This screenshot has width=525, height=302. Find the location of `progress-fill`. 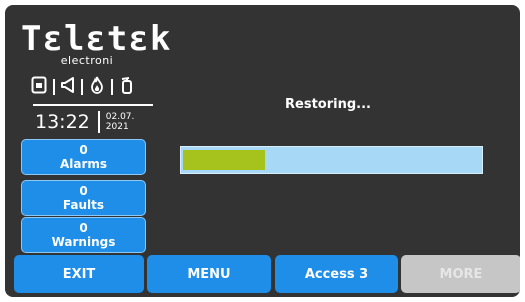

progress-fill is located at coordinates (224, 160).